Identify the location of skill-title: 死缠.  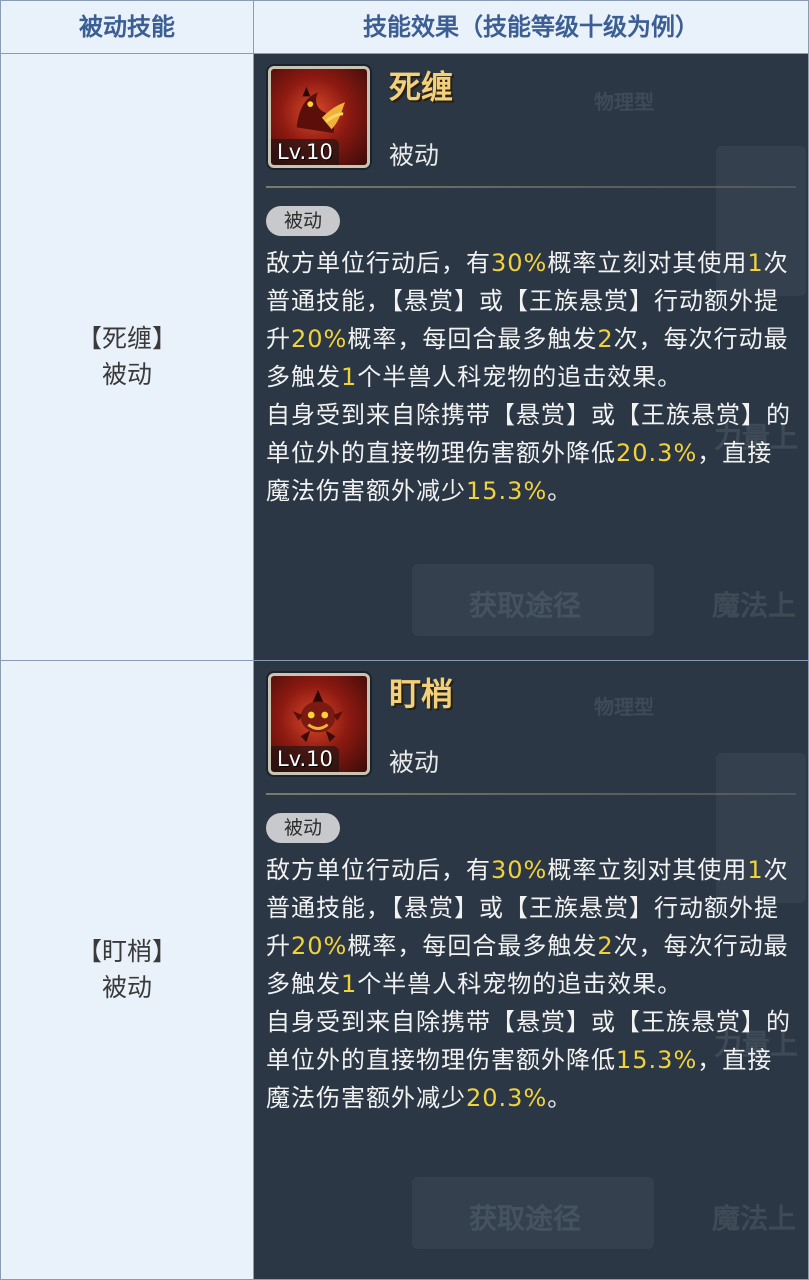
(421, 87).